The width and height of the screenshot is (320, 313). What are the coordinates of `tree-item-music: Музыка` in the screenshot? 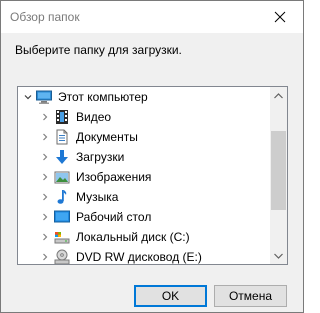 It's located at (144, 197).